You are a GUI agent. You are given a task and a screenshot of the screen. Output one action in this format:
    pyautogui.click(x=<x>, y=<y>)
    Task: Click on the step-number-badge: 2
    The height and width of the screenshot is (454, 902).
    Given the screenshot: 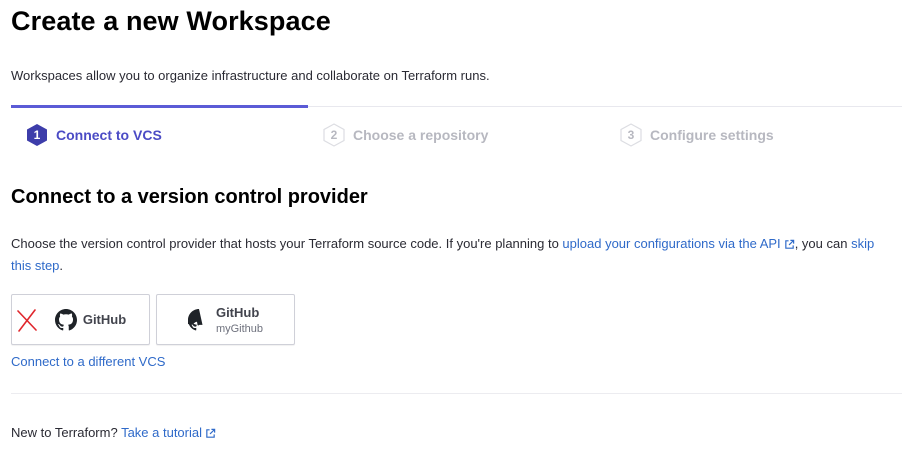 What is the action you would take?
    pyautogui.click(x=334, y=135)
    